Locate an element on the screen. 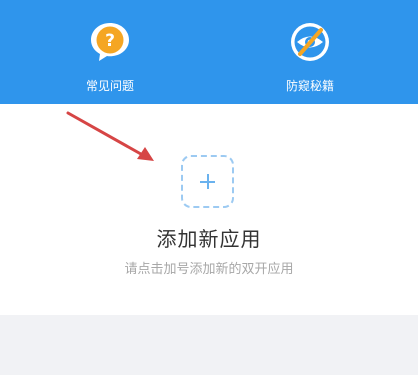  faq-label: 常见问题 is located at coordinates (109, 86).